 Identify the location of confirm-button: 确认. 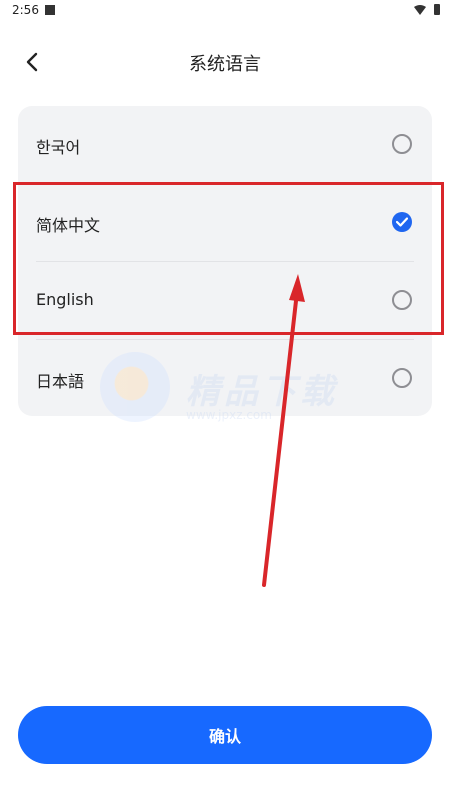
(225, 735).